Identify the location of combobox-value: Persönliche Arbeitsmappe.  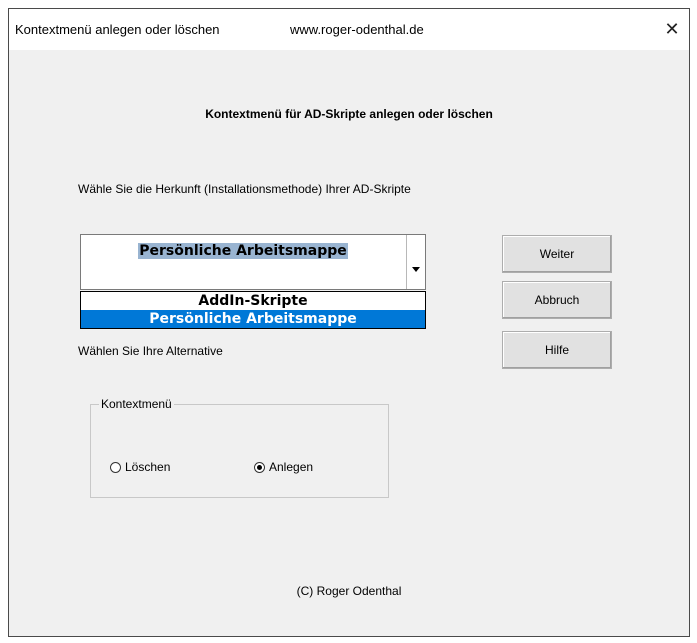
(243, 251).